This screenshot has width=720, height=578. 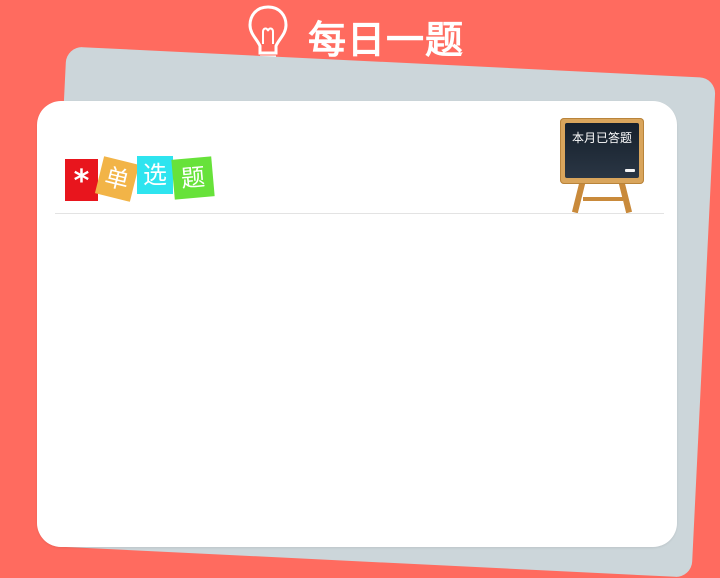 I want to click on badge-char-dan: 单, so click(x=117, y=179).